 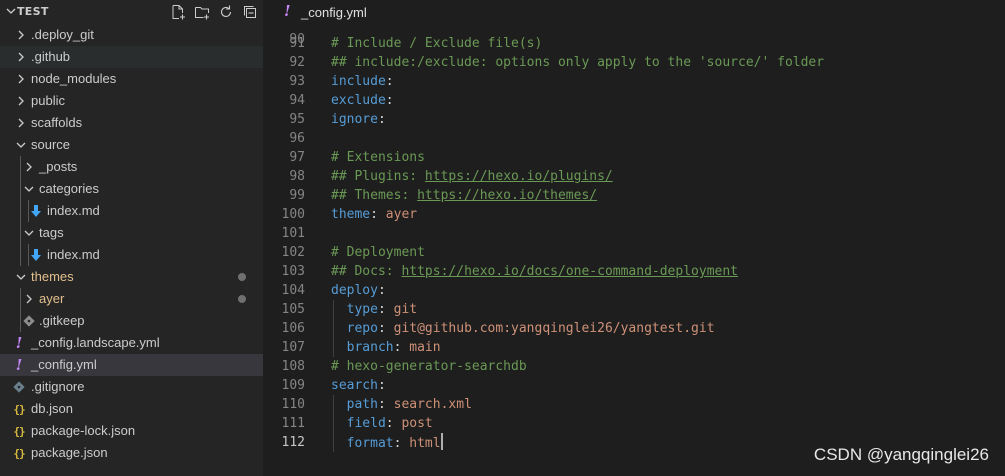 I want to click on token-key: repo, so click(x=362, y=328).